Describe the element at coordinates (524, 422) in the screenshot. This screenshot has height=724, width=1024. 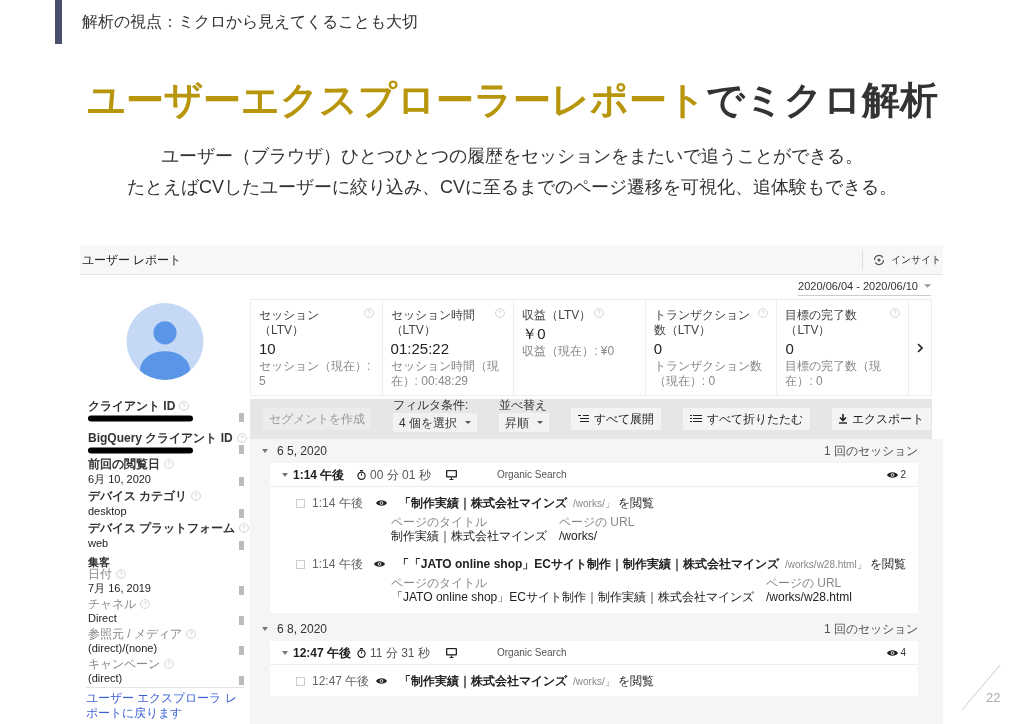
I see `sort-dropdown: 昇順` at that location.